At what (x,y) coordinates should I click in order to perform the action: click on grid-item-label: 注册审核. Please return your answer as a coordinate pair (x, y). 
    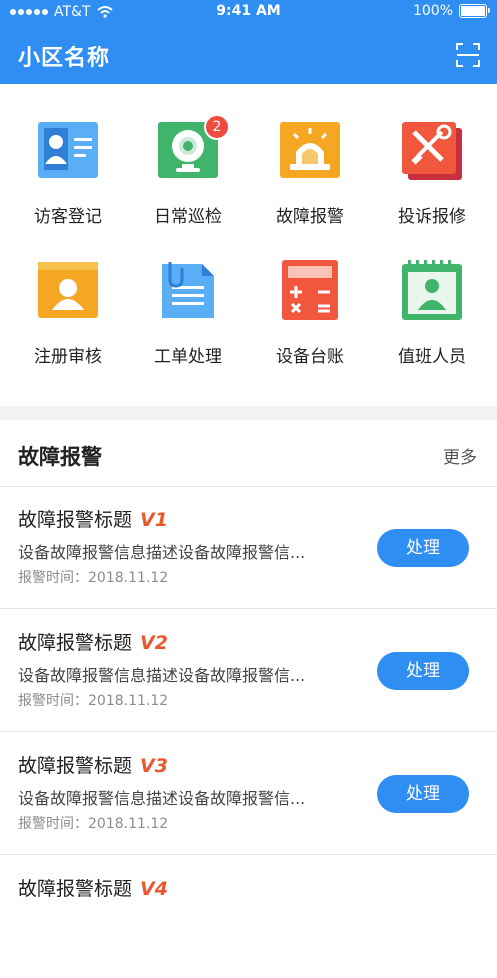
    Looking at the image, I should click on (68, 357).